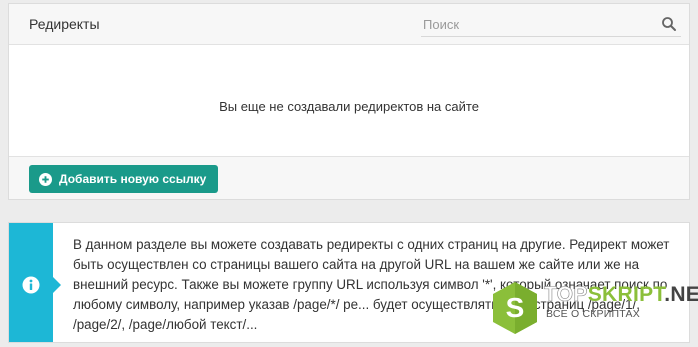  Describe the element at coordinates (31, 285) in the screenshot. I see `info-icon` at that location.